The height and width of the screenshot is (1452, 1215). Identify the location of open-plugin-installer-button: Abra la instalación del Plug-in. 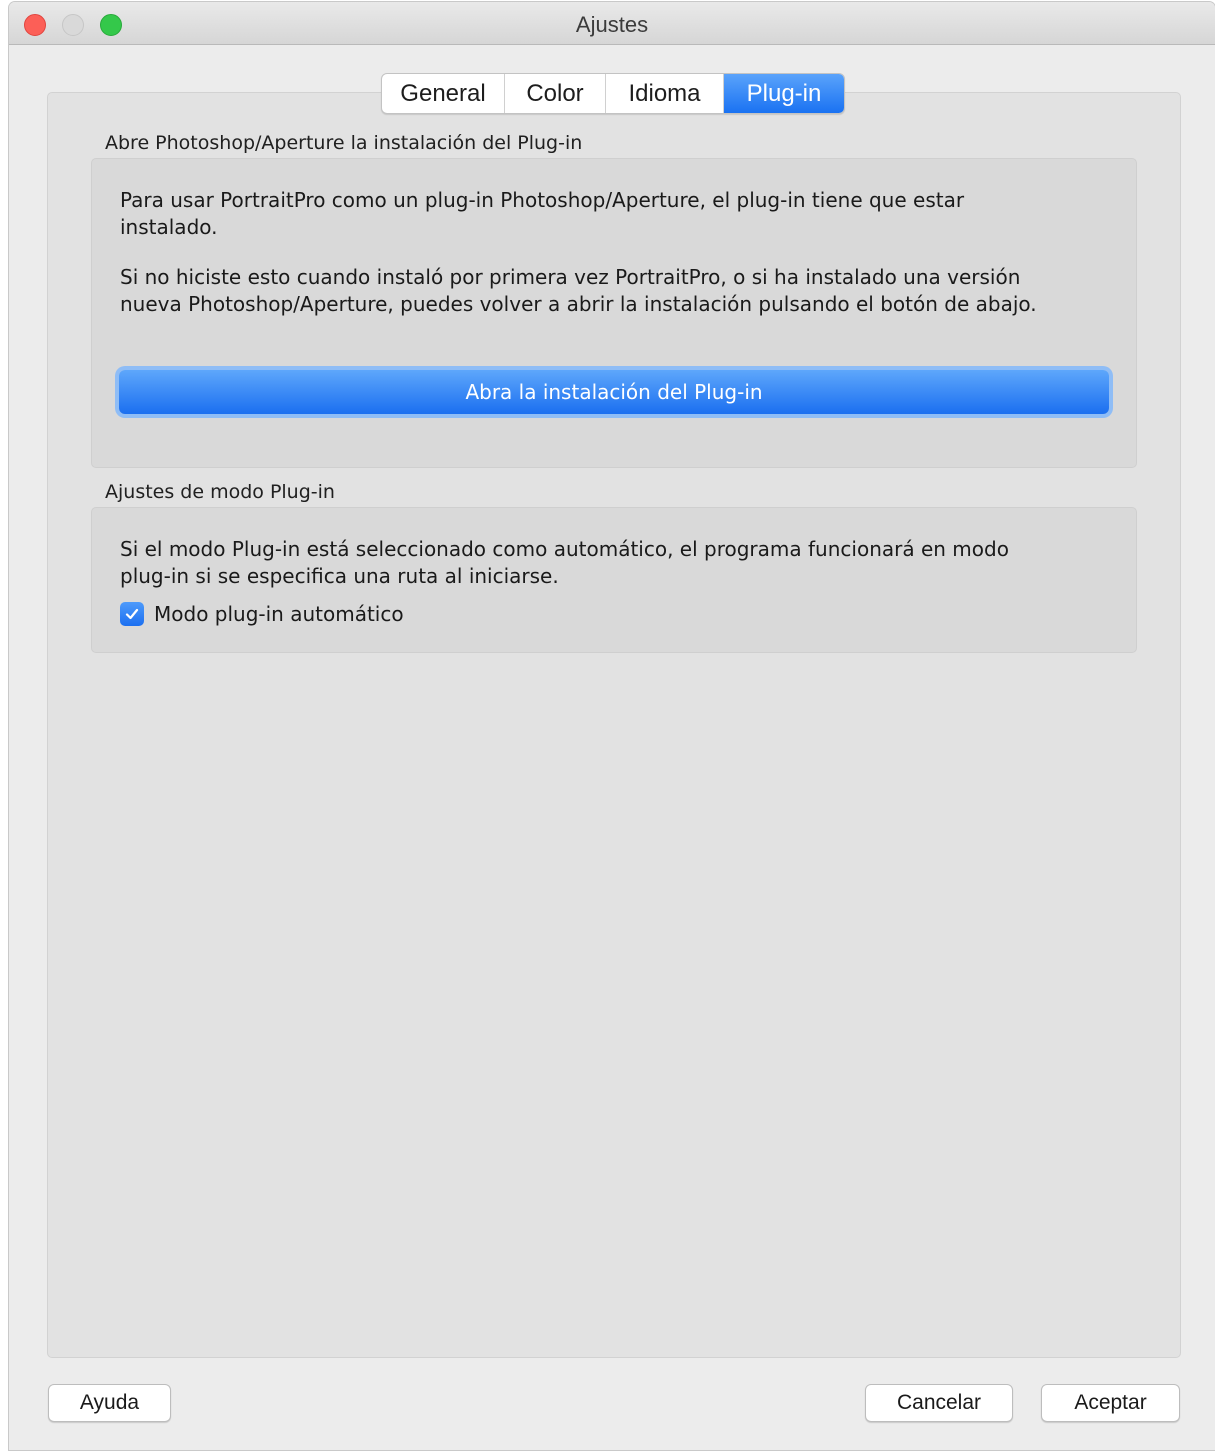
(614, 392).